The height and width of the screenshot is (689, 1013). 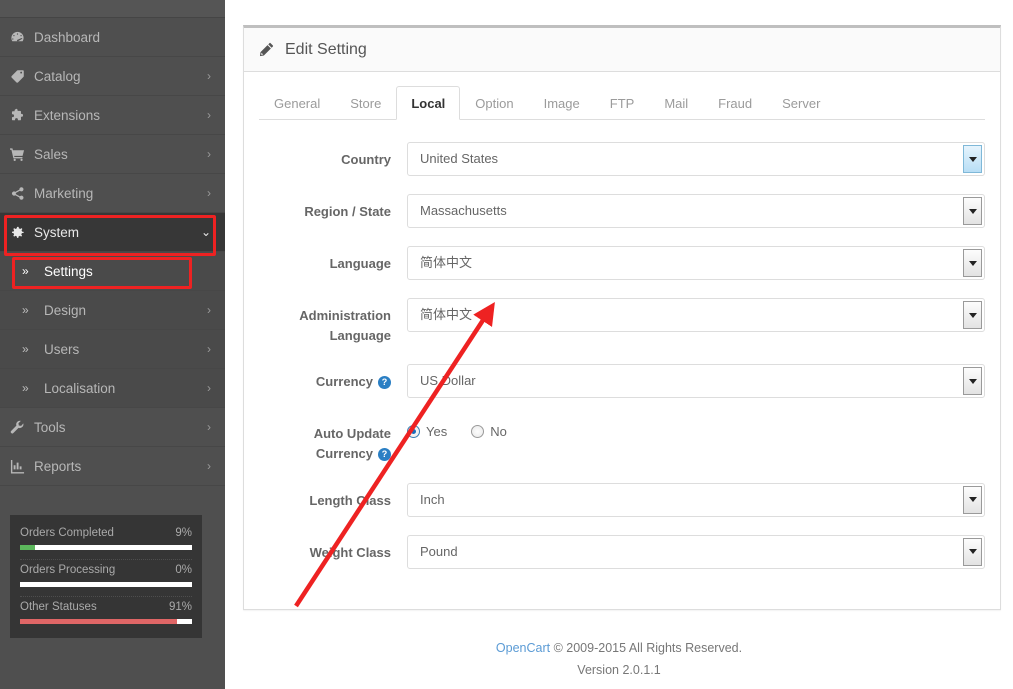 What do you see at coordinates (562, 103) in the screenshot?
I see `tab-image: Image` at bounding box center [562, 103].